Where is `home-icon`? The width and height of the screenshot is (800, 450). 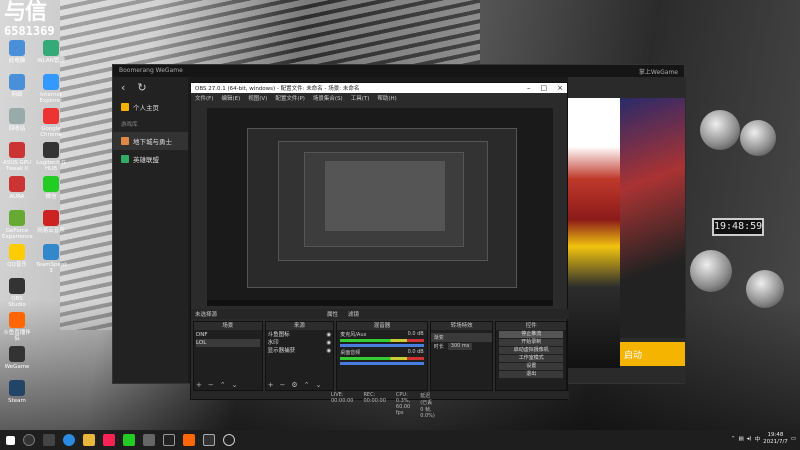
home-icon is located at coordinates (125, 107).